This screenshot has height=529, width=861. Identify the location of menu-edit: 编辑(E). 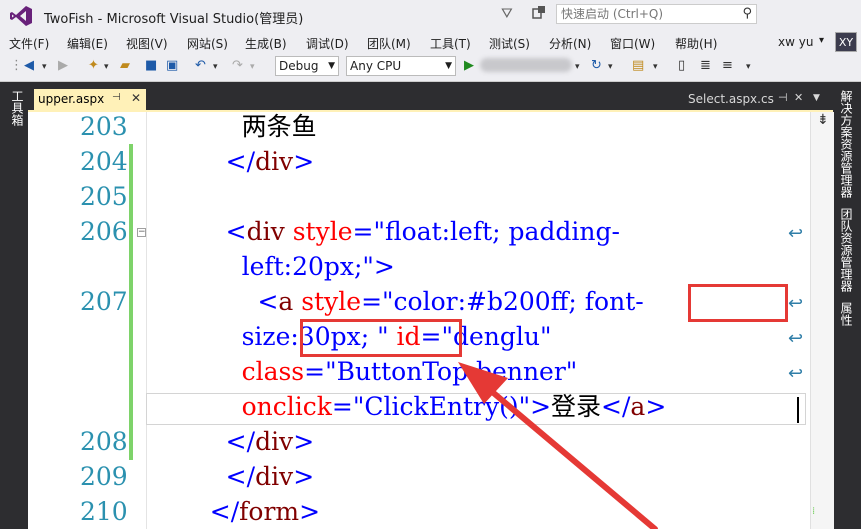
(87, 43).